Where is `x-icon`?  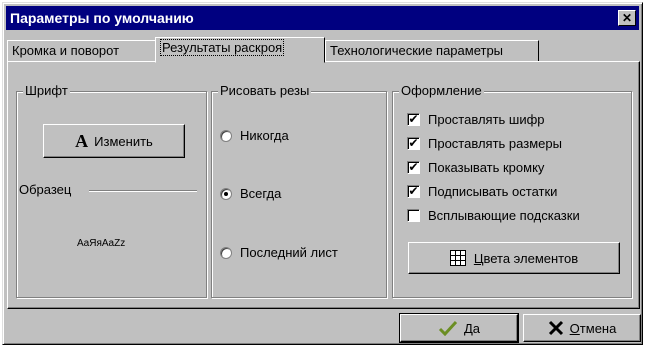
x-icon is located at coordinates (555, 328).